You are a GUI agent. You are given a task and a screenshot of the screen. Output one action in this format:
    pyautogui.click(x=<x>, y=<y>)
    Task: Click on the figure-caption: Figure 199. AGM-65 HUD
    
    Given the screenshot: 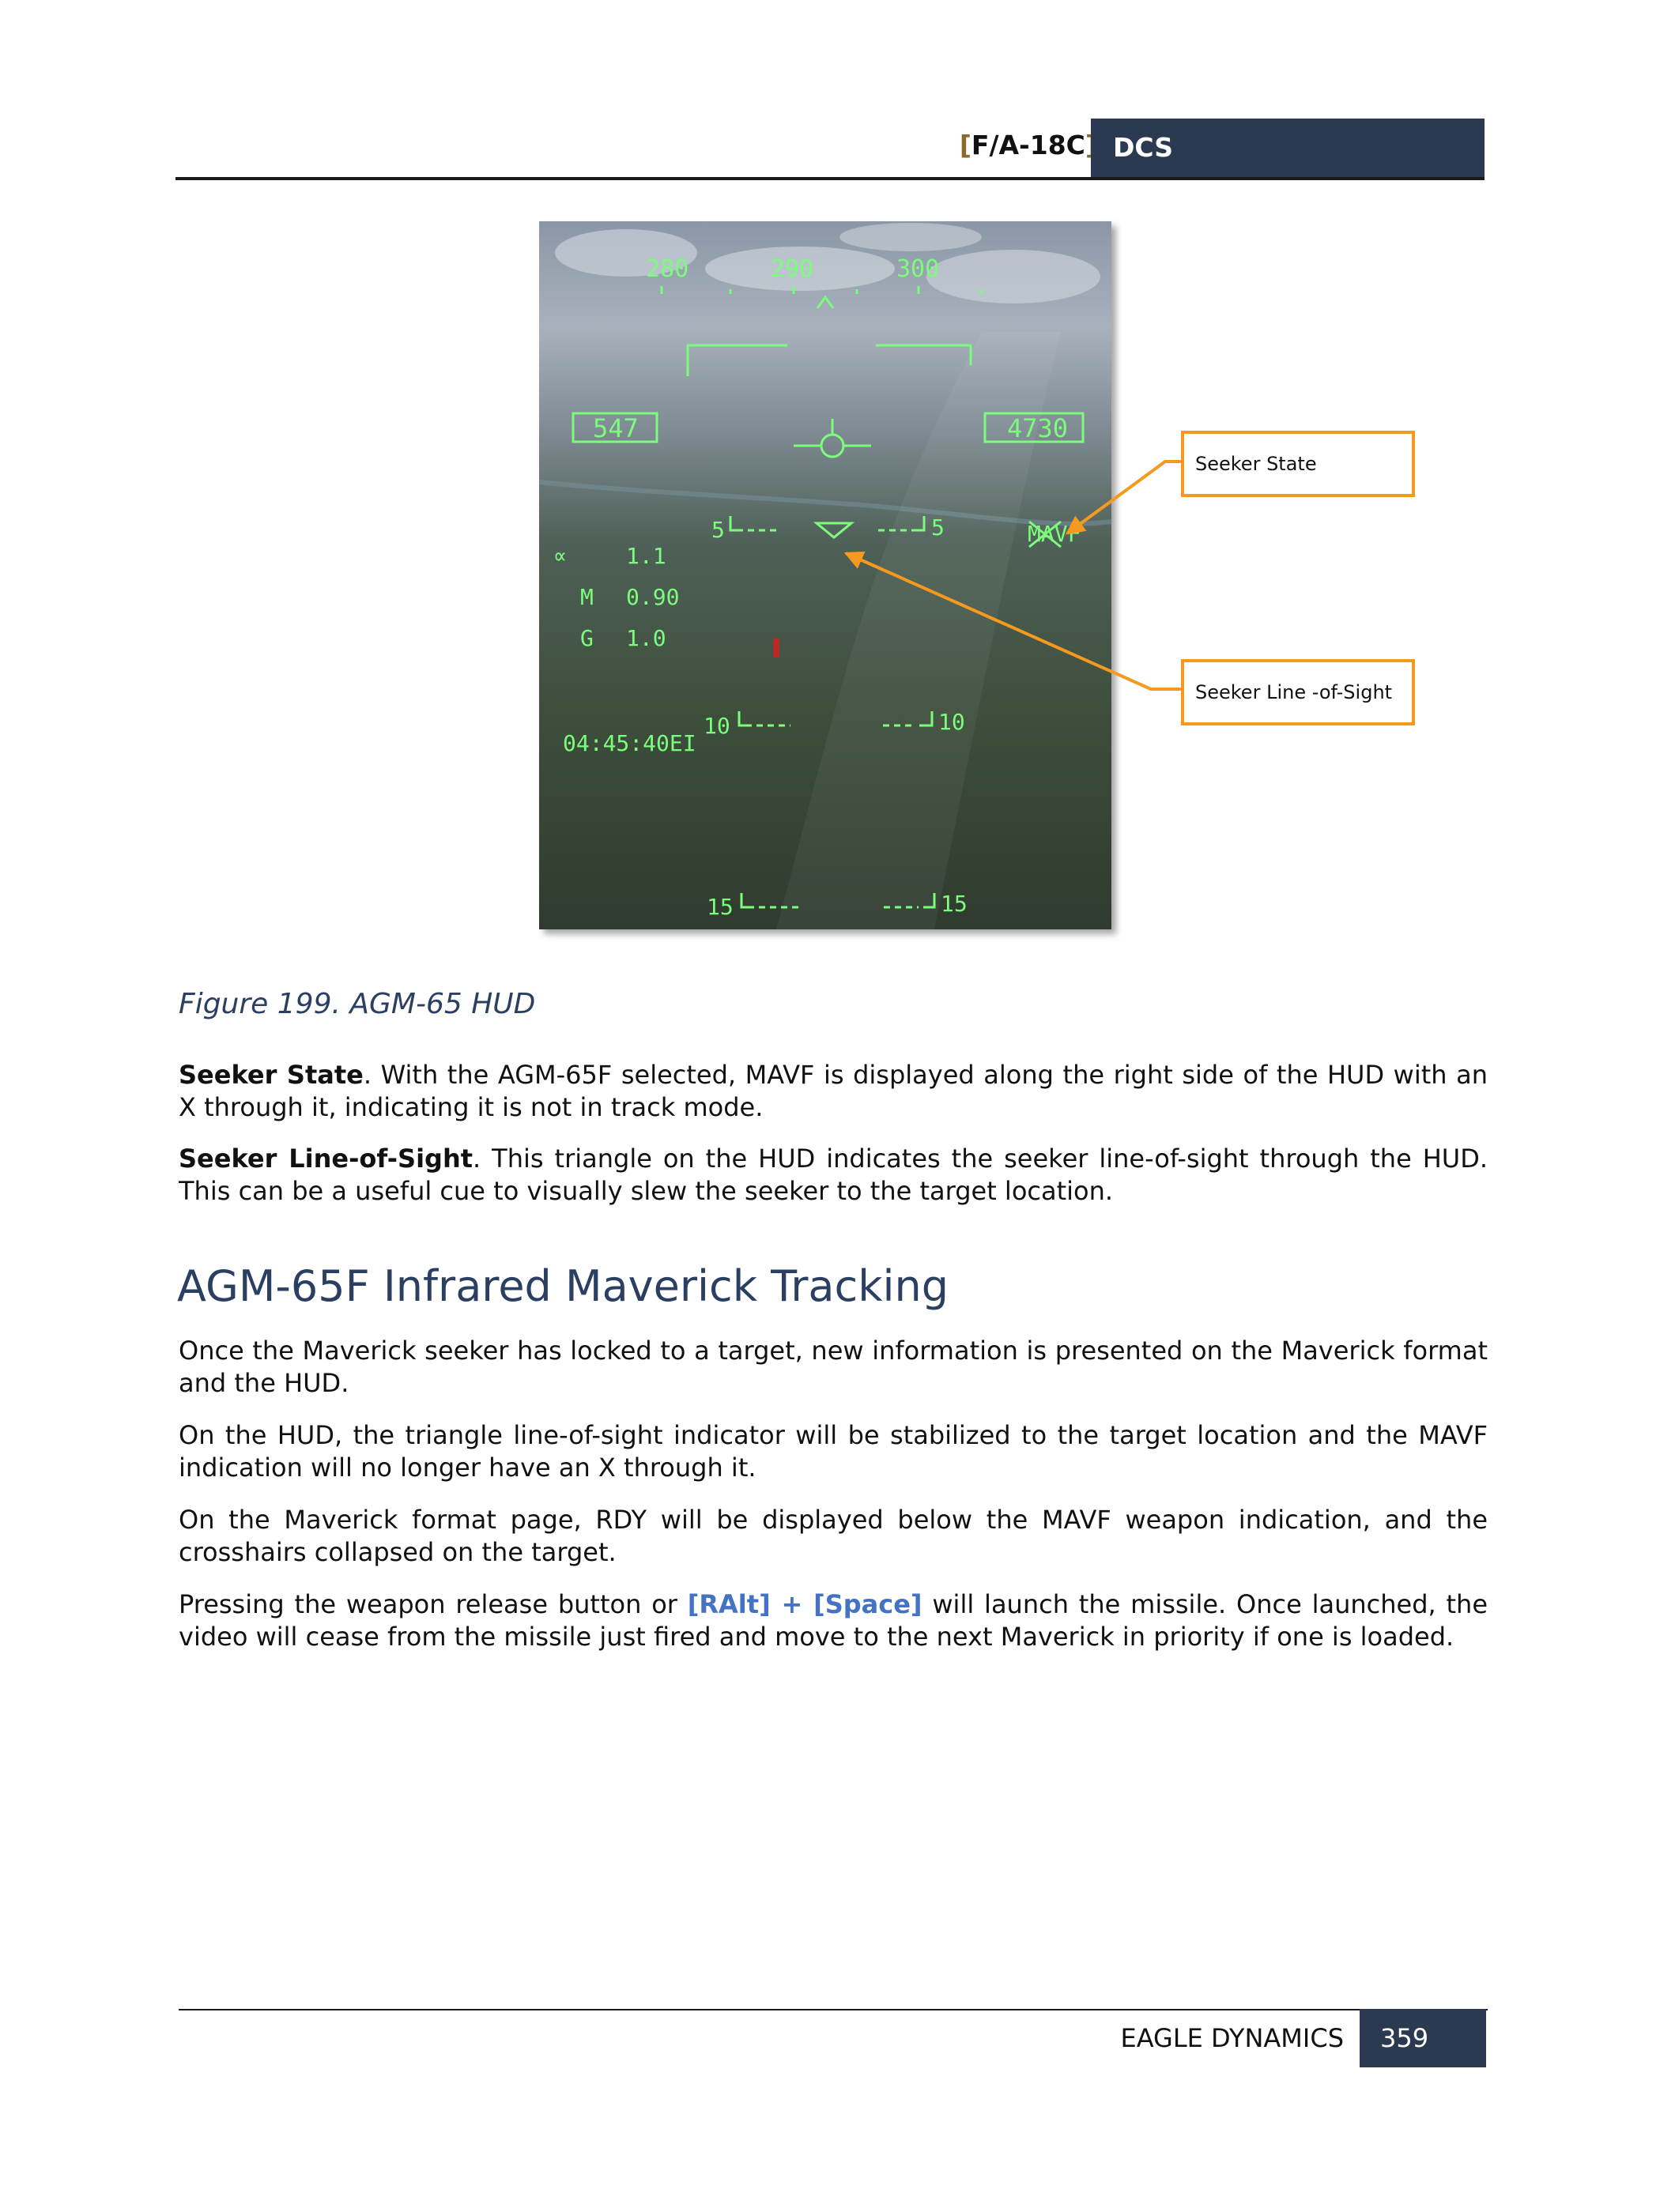 What is the action you would take?
    pyautogui.click(x=357, y=1004)
    